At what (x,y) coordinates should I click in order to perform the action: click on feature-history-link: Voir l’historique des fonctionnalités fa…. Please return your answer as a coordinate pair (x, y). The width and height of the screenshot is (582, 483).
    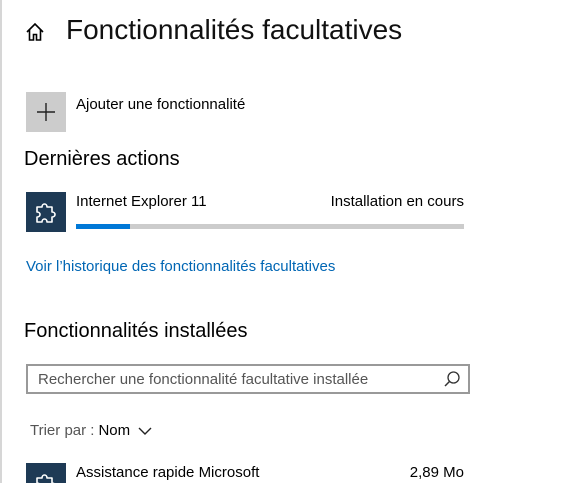
    Looking at the image, I should click on (180, 266).